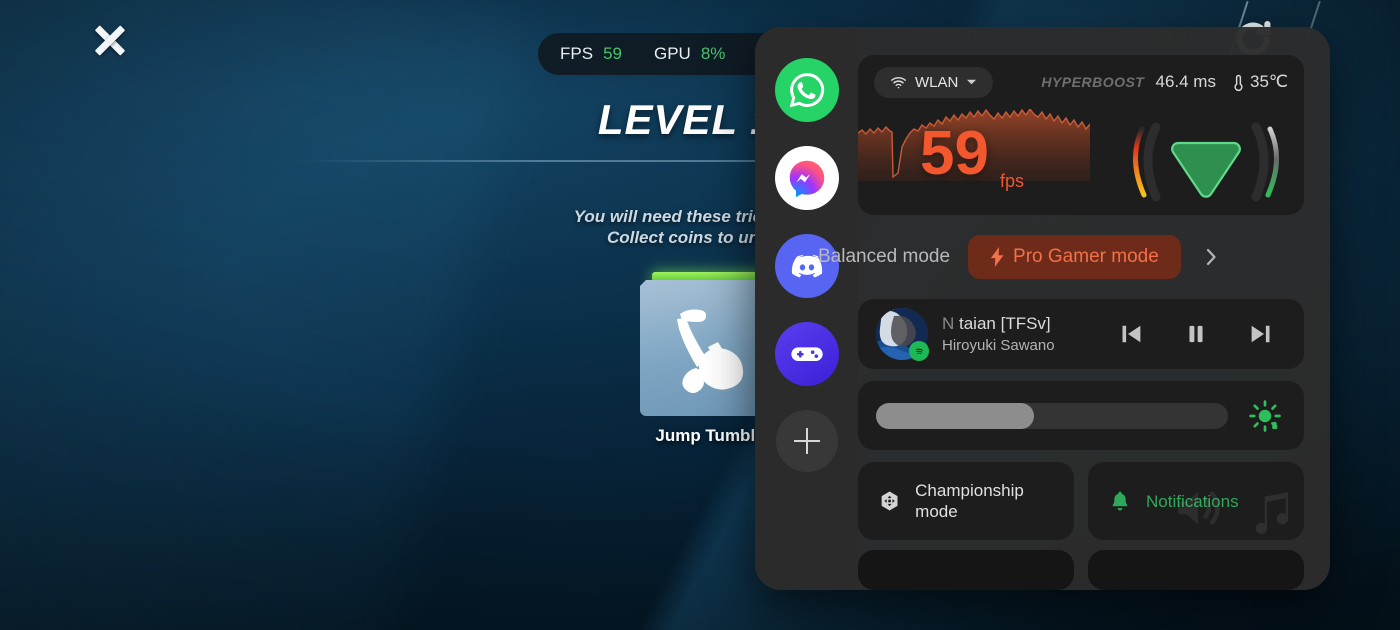  What do you see at coordinates (1260, 162) in the screenshot?
I see `gauge-arc-right-shadow` at bounding box center [1260, 162].